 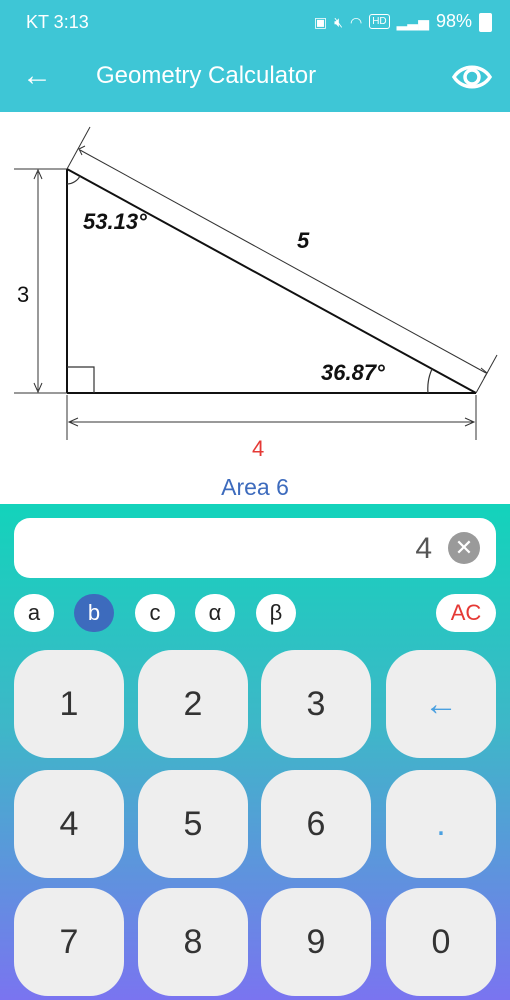 What do you see at coordinates (37, 76) in the screenshot?
I see `back-arrow-icon: ←` at bounding box center [37, 76].